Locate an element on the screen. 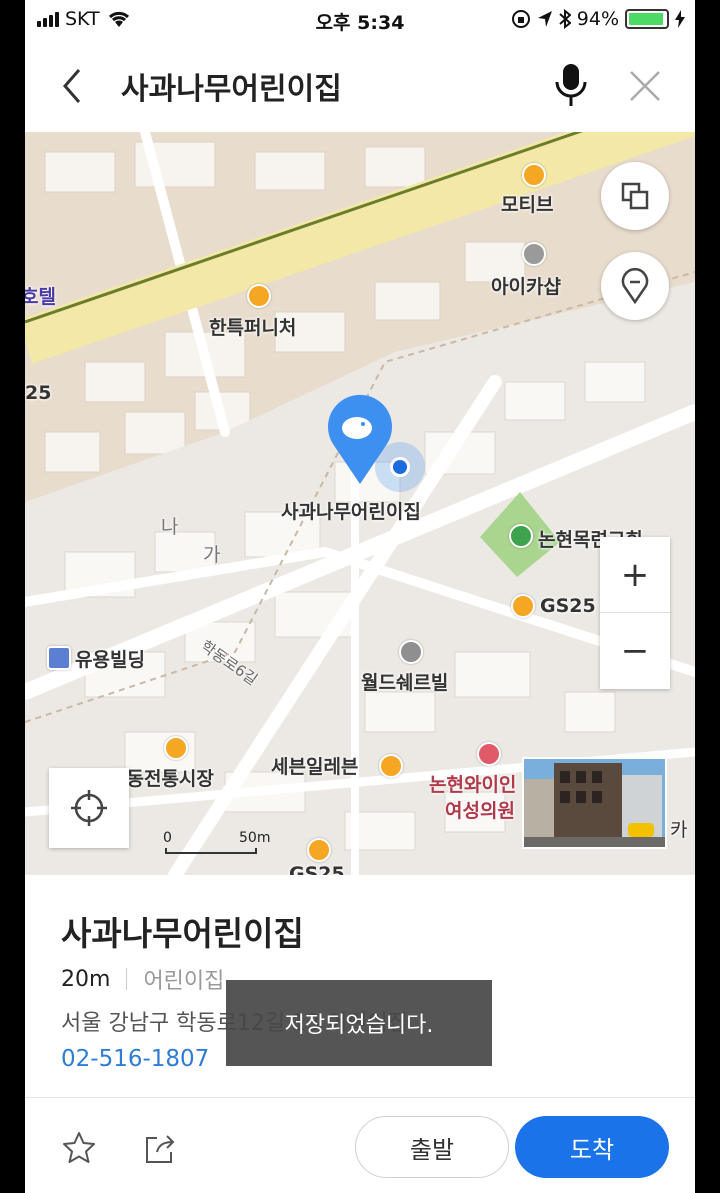  poi-icon-market is located at coordinates (176, 748).